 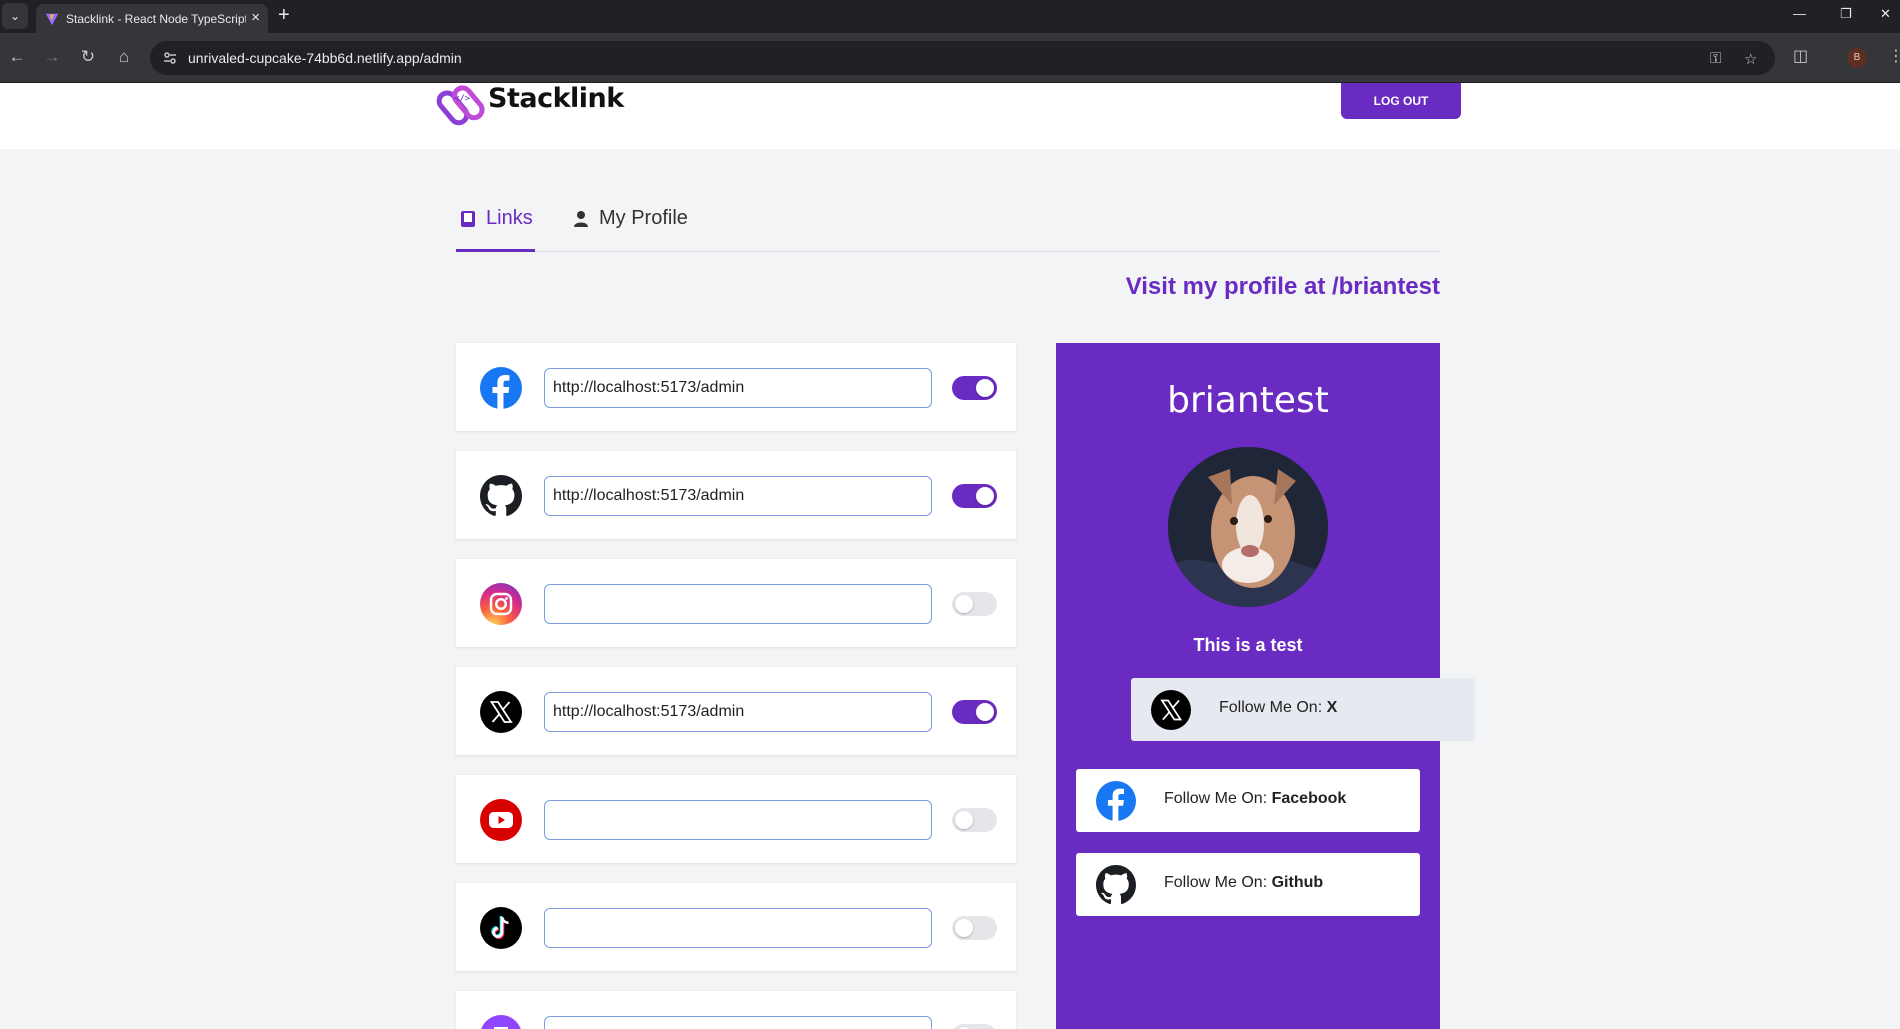 I want to click on follow-platform: Facebook, so click(x=1309, y=798).